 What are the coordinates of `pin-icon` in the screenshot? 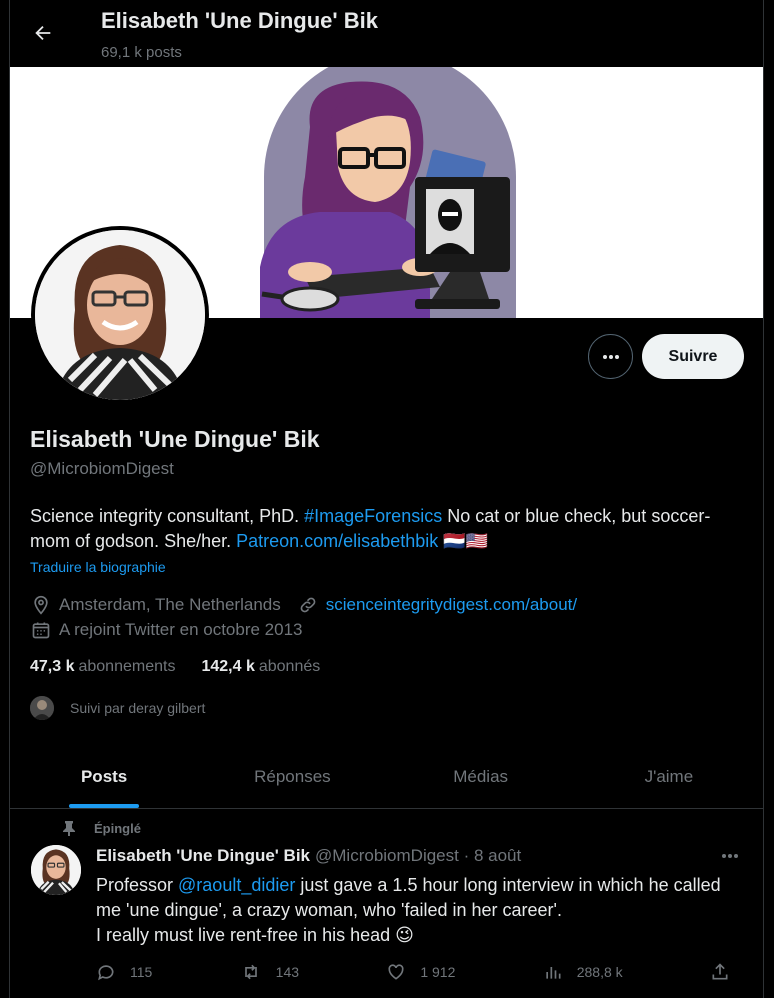 It's located at (69, 828).